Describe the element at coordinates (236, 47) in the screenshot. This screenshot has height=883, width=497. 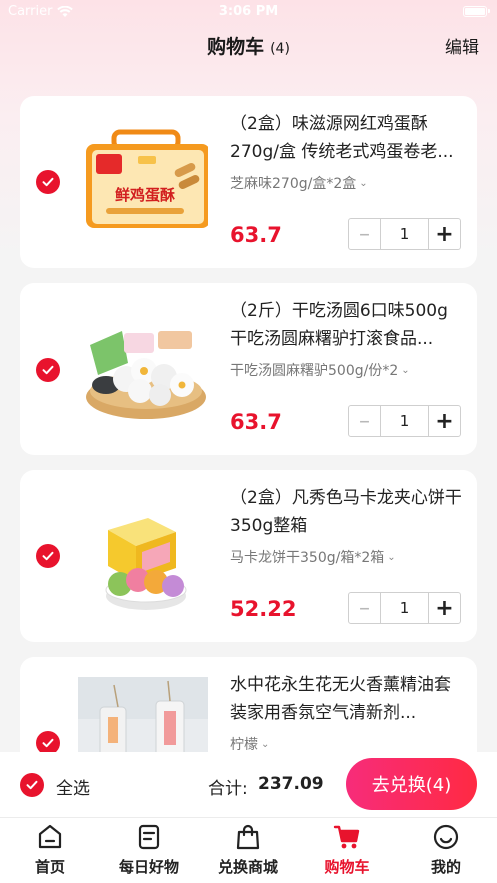
I see `page-title-text: 购物车` at that location.